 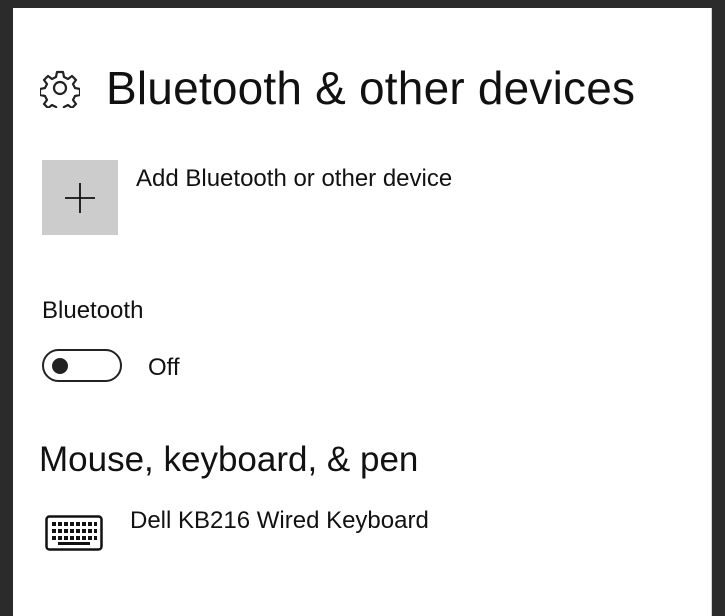 I want to click on plus-icon, so click(x=80, y=197).